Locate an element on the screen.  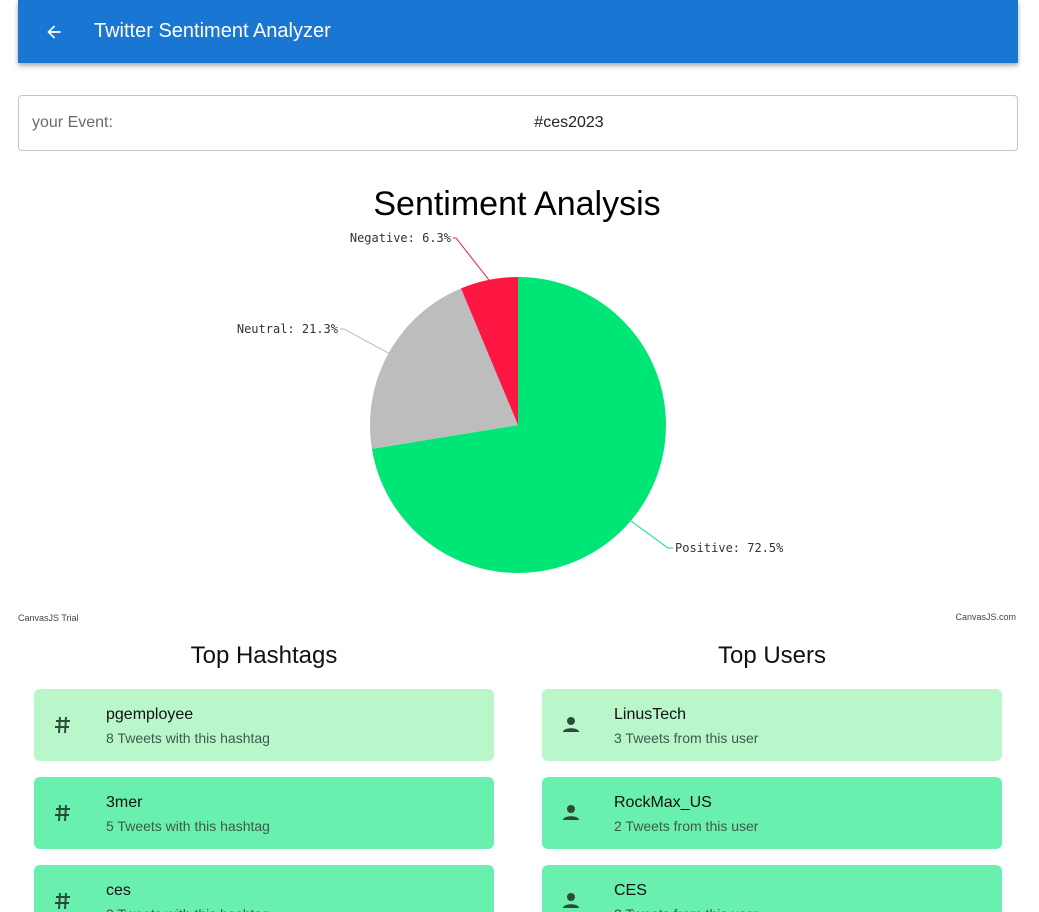
event-label: your Event: is located at coordinates (72, 122).